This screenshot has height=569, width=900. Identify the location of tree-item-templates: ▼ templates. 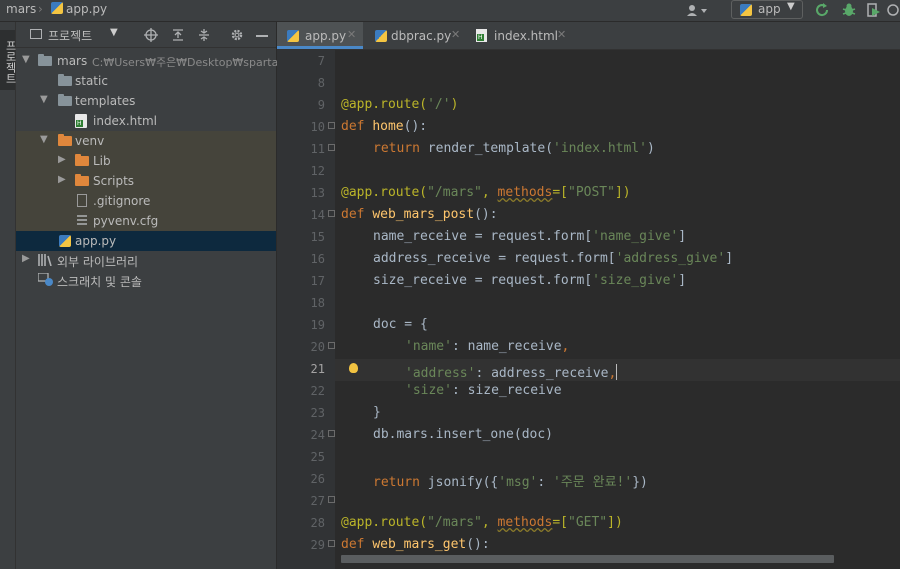
(146, 101).